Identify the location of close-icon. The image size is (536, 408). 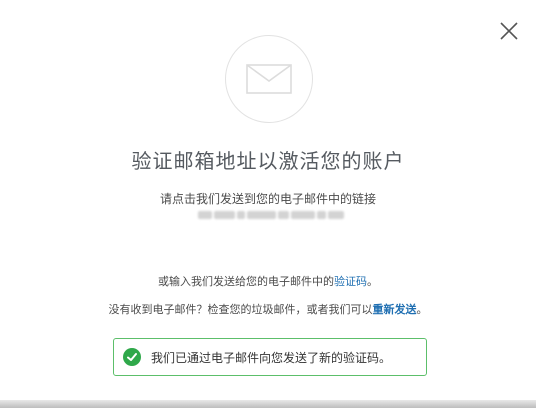
(509, 31).